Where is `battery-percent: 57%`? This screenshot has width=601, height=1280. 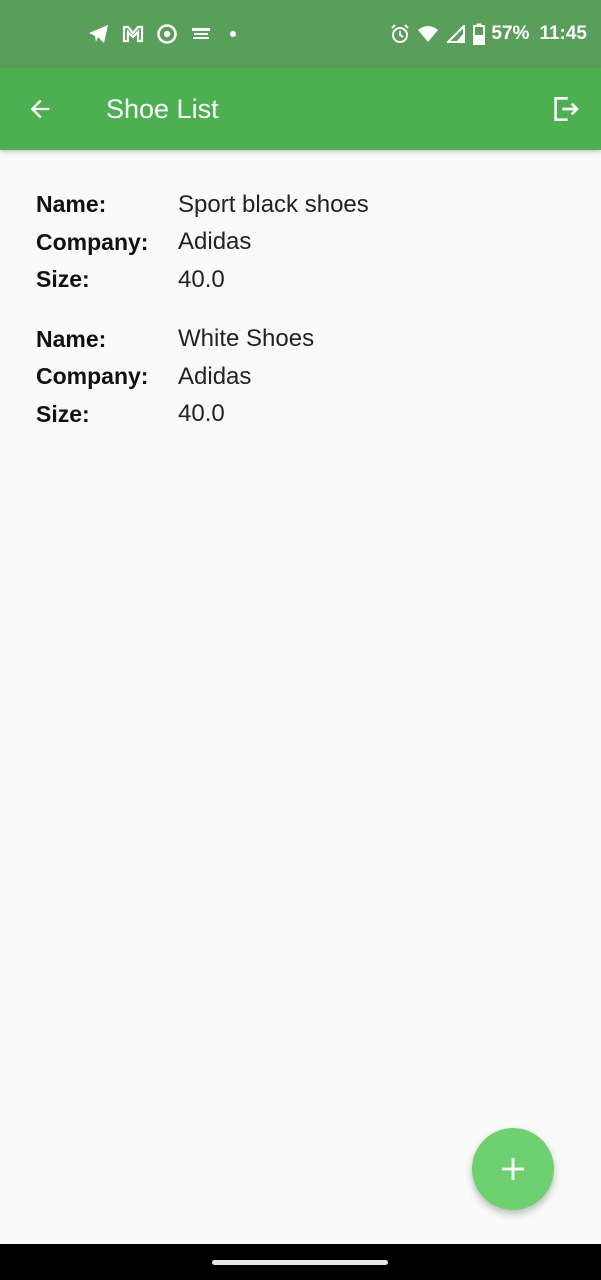
battery-percent: 57% is located at coordinates (510, 33).